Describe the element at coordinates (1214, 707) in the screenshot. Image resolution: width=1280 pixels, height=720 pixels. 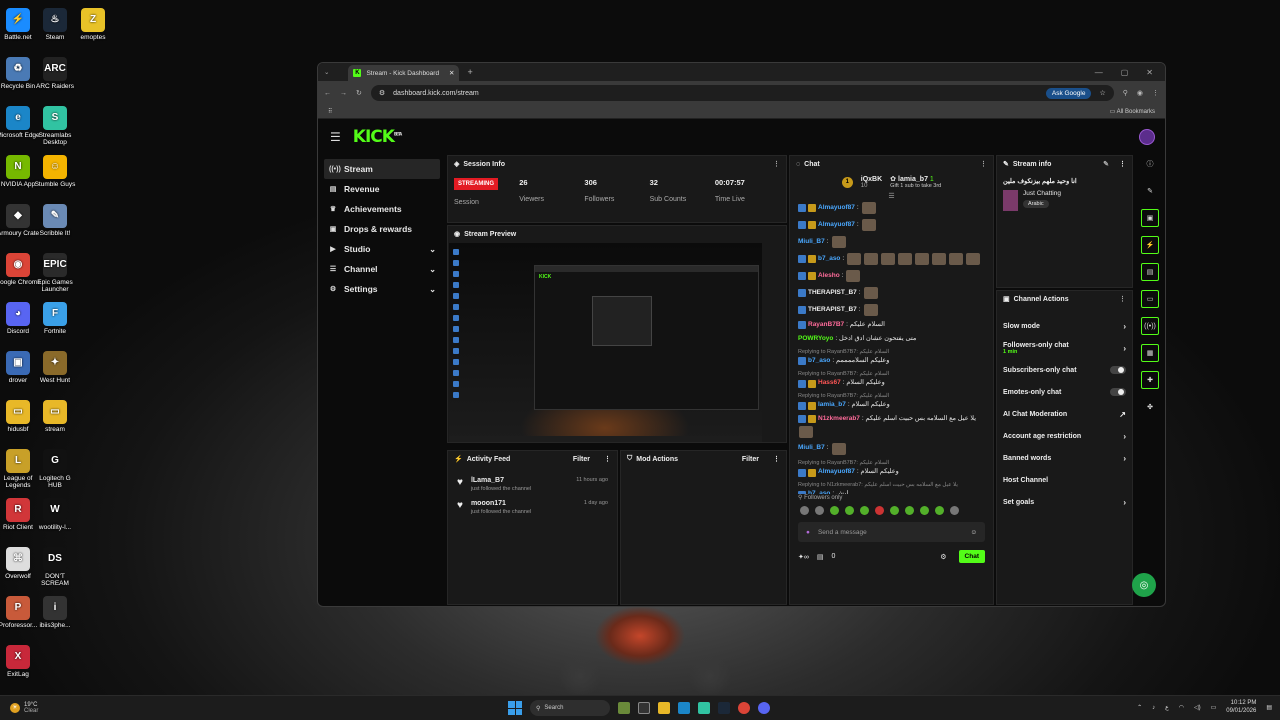
I see `battery-icon: ▭` at that location.